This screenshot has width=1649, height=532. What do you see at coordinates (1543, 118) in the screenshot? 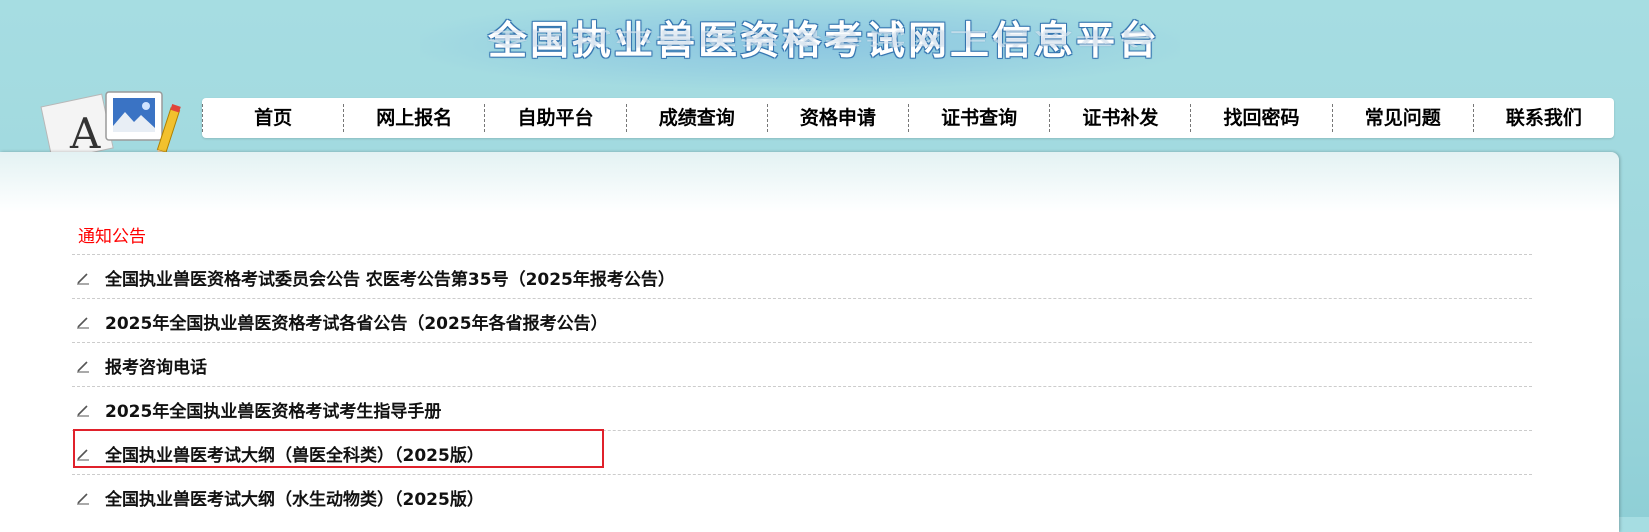
I see `nav-contact-us: 联系我们` at bounding box center [1543, 118].